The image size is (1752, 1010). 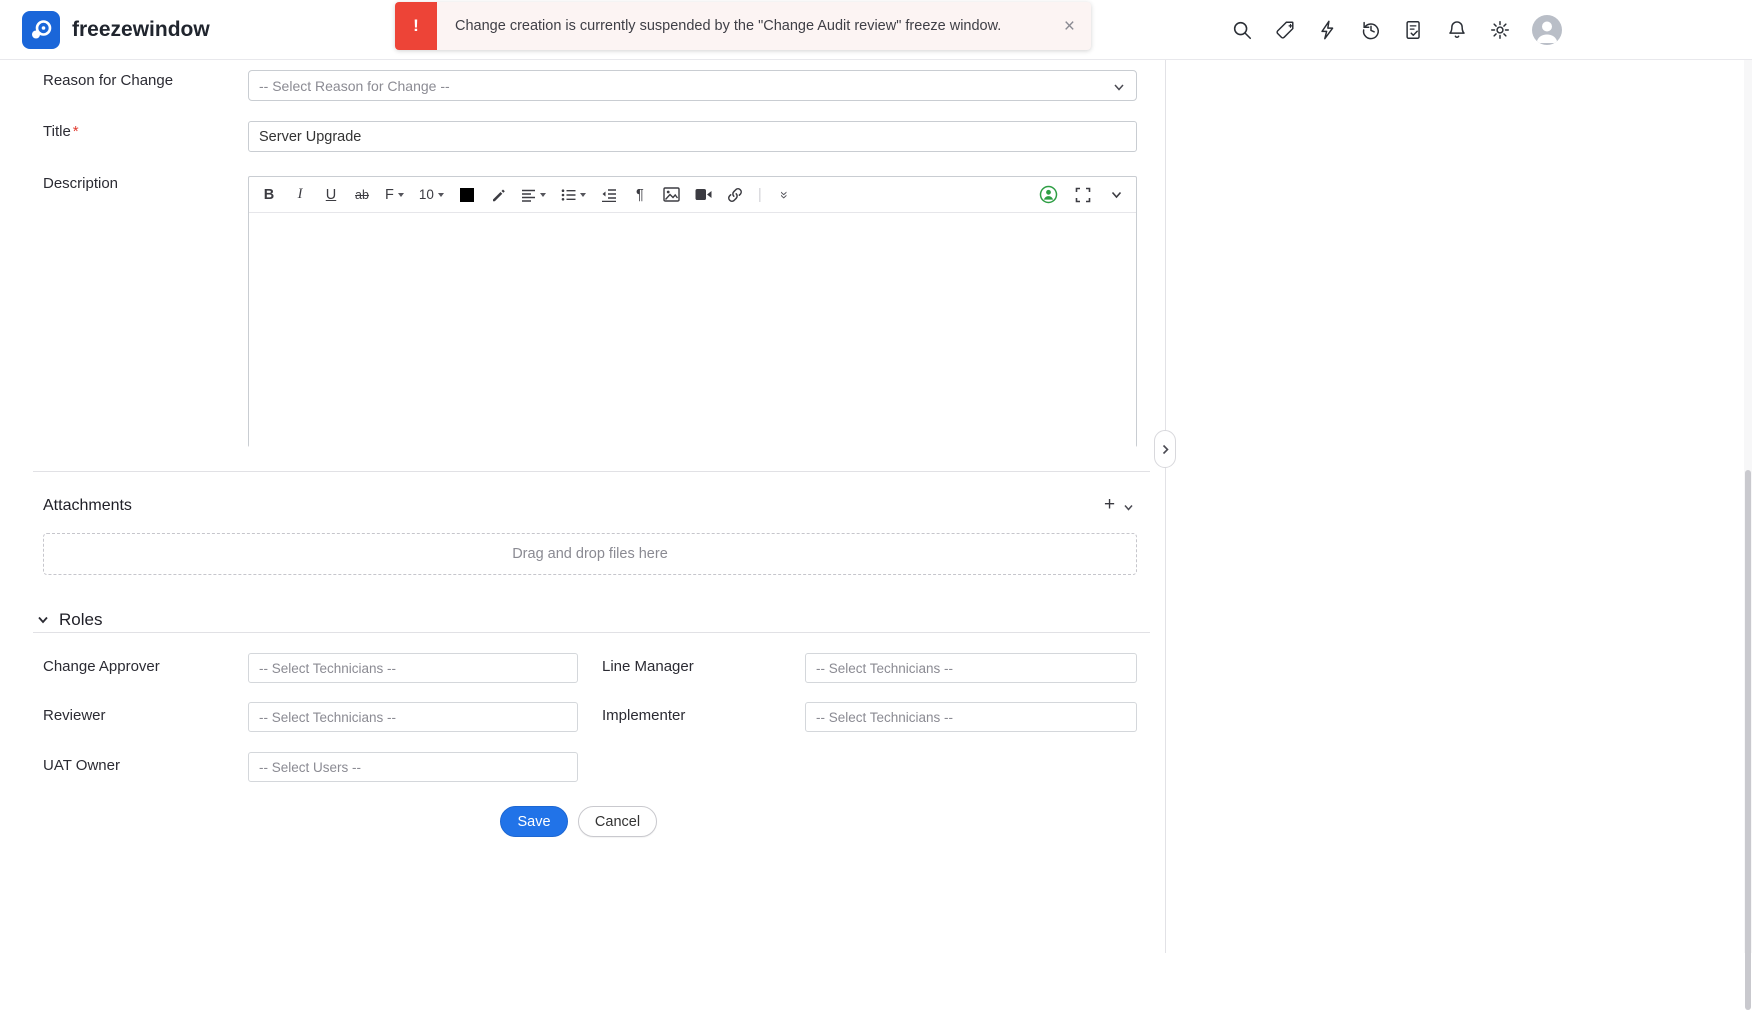 I want to click on description-textarea, so click(x=692, y=330).